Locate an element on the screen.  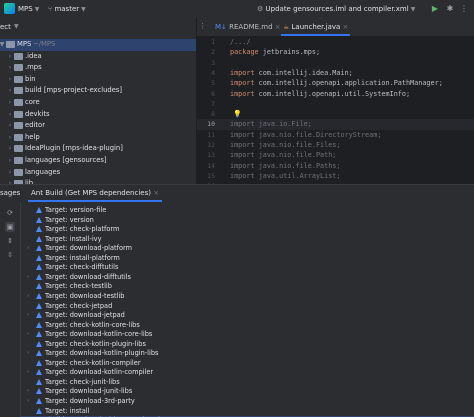
build-target-row: Target: install-platform is located at coordinates (247, 259).